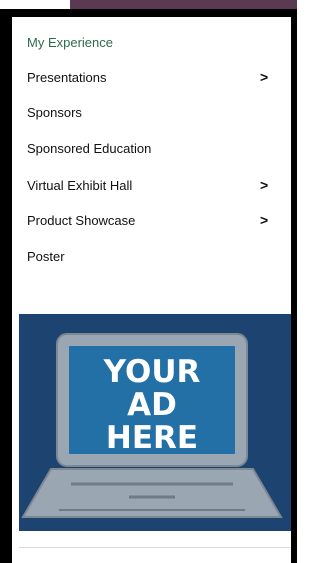 This screenshot has width=320, height=563. What do you see at coordinates (81, 220) in the screenshot?
I see `menu-item-label: Product Showcase` at bounding box center [81, 220].